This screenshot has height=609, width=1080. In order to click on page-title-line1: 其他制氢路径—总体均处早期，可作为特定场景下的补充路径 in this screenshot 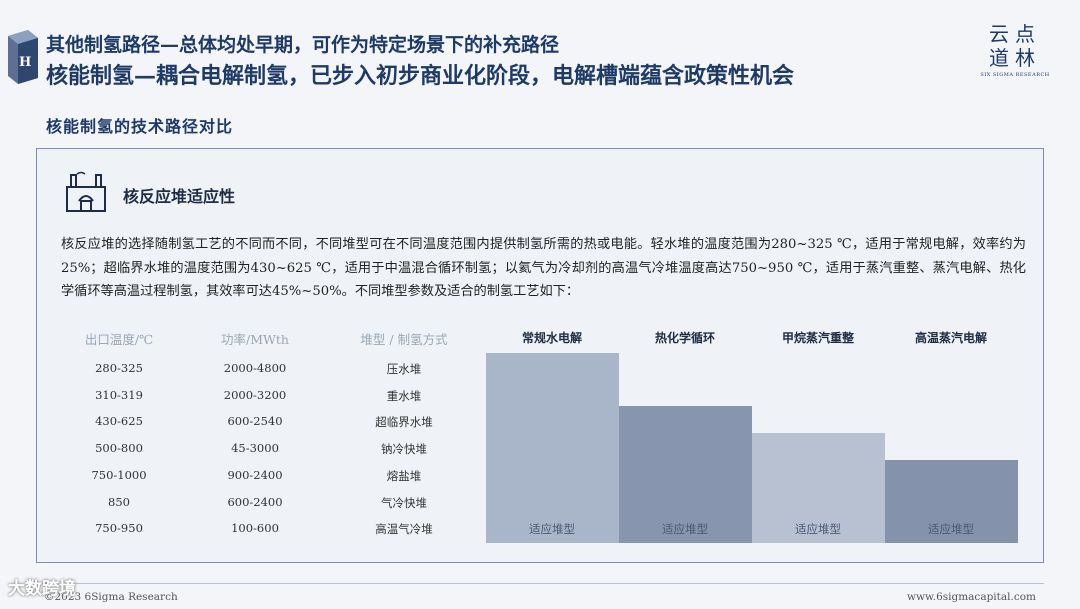, I will do `click(303, 45)`.